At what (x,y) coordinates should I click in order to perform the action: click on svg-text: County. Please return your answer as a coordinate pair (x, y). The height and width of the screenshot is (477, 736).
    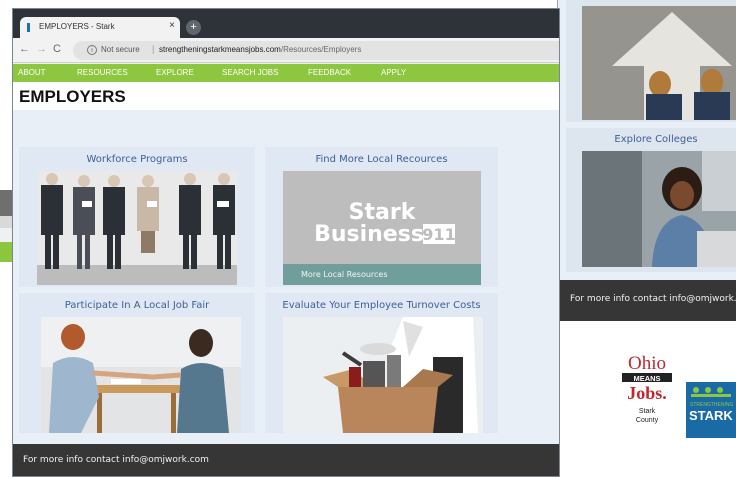
    Looking at the image, I should click on (647, 420).